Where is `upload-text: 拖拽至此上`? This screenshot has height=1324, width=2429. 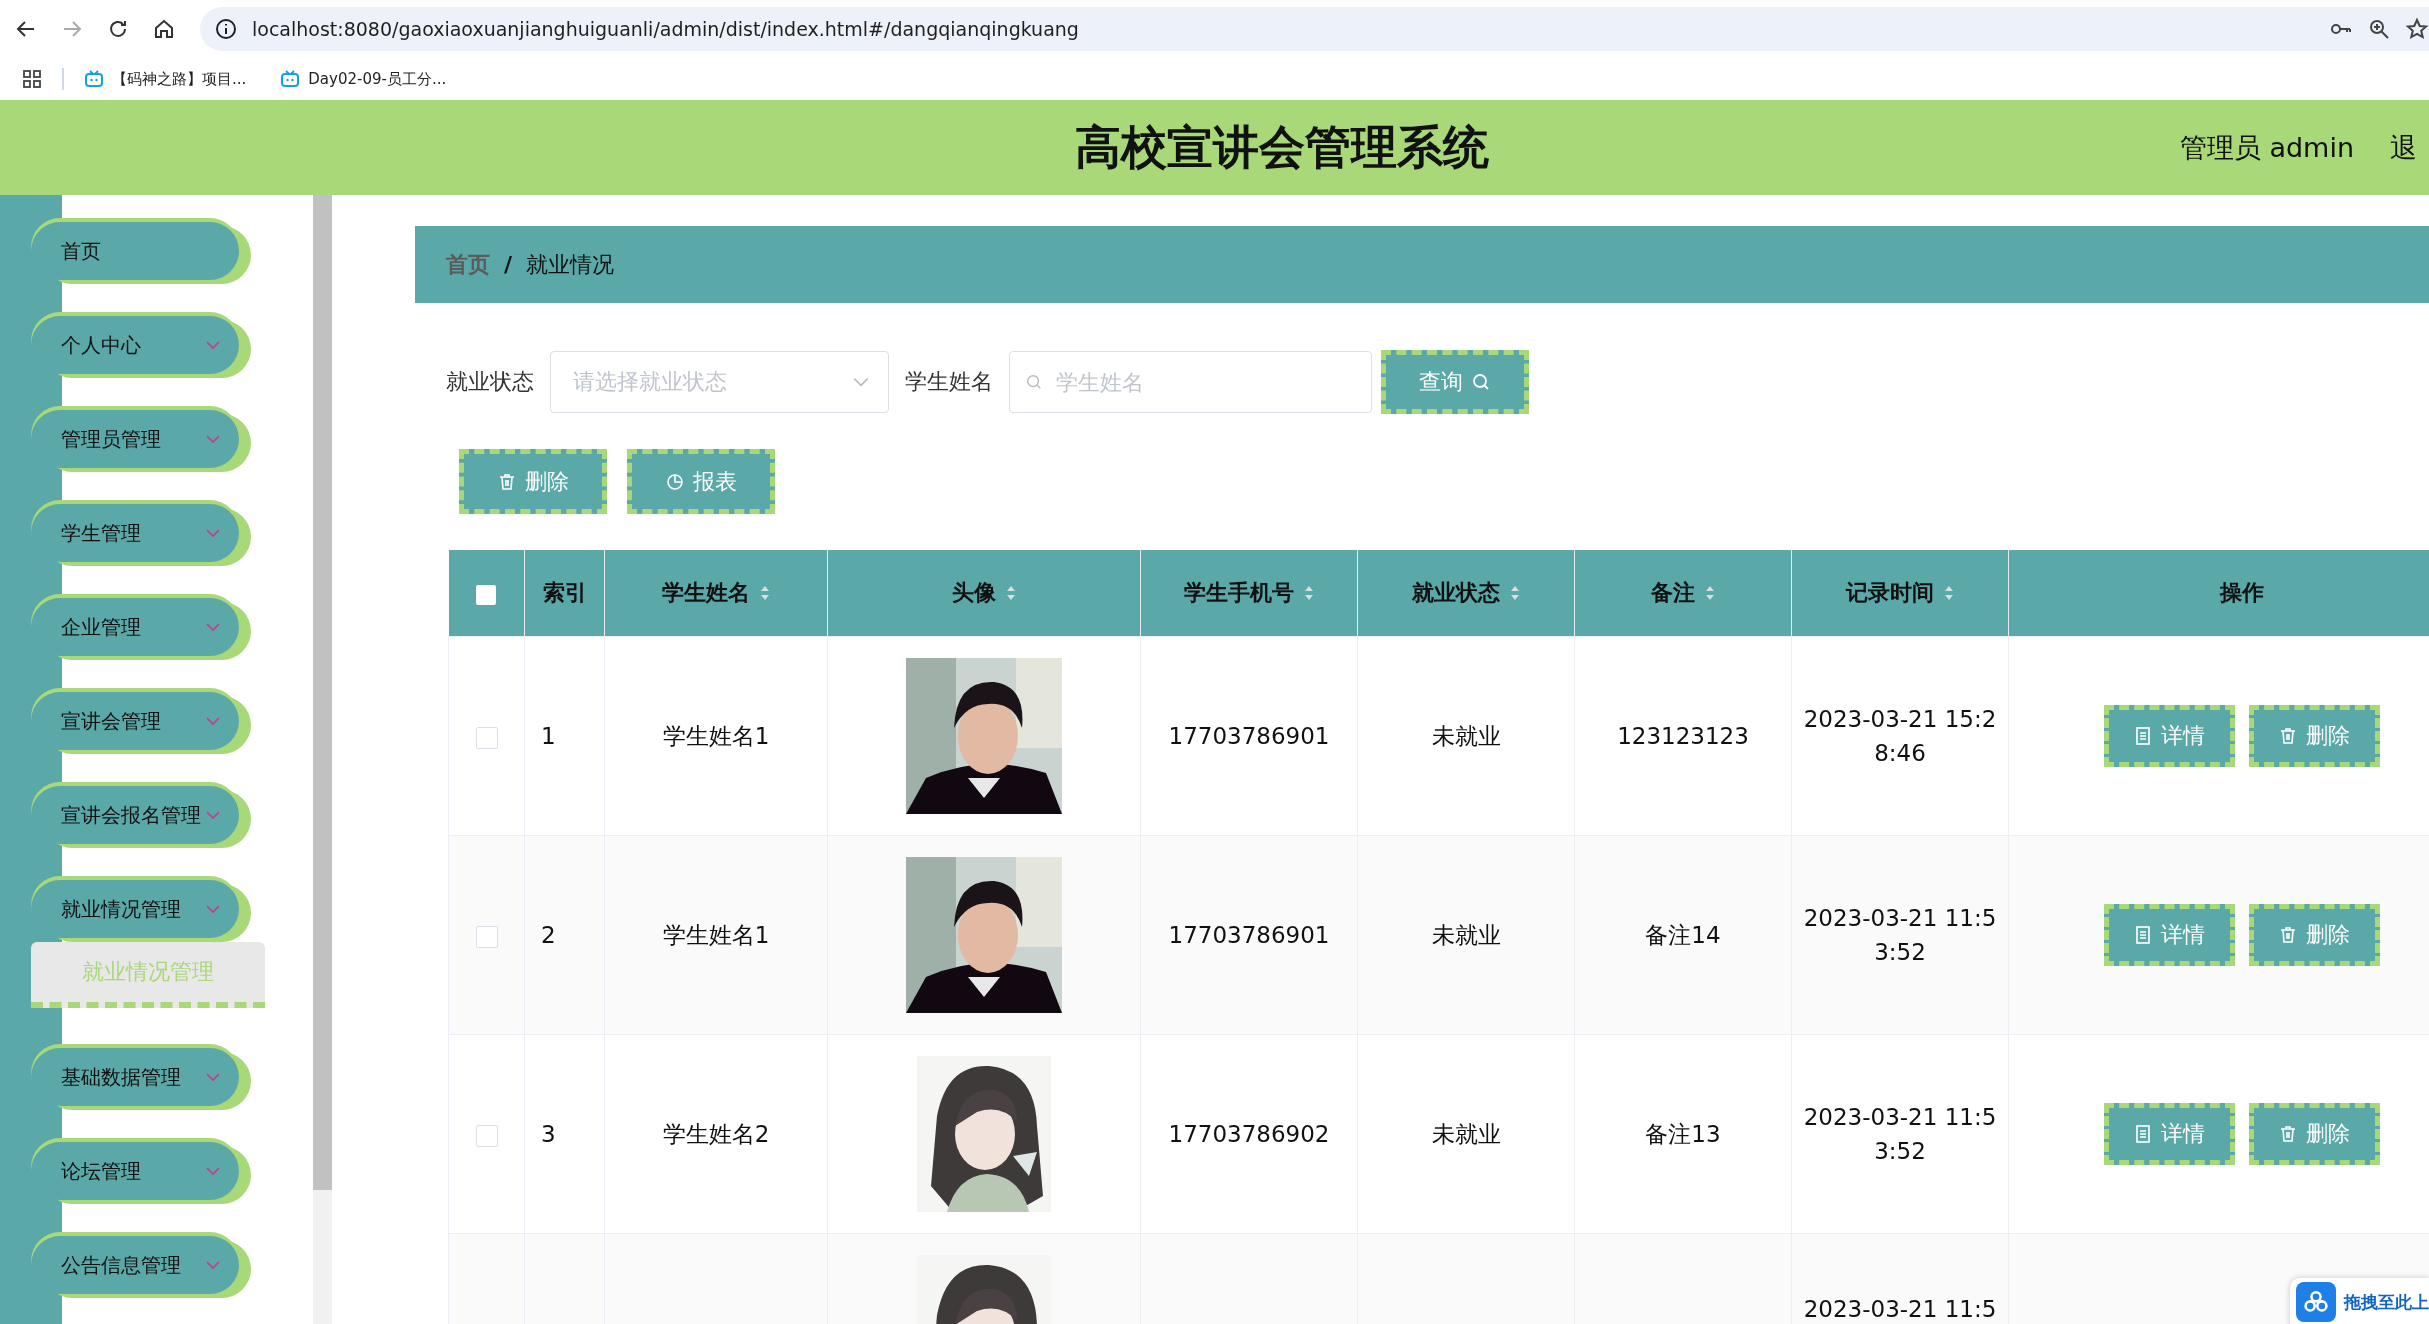 upload-text: 拖拽至此上 is located at coordinates (2386, 1302).